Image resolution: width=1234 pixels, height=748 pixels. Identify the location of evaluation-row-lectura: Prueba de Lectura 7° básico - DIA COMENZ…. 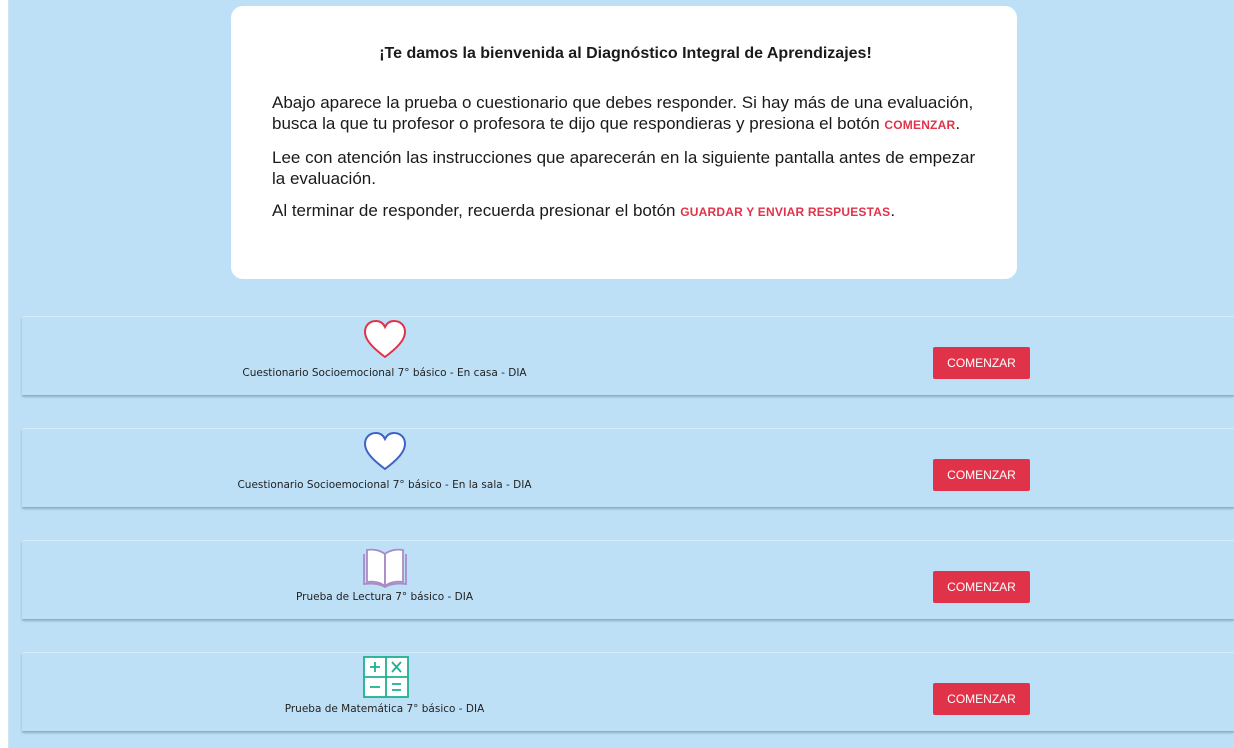
(628, 579).